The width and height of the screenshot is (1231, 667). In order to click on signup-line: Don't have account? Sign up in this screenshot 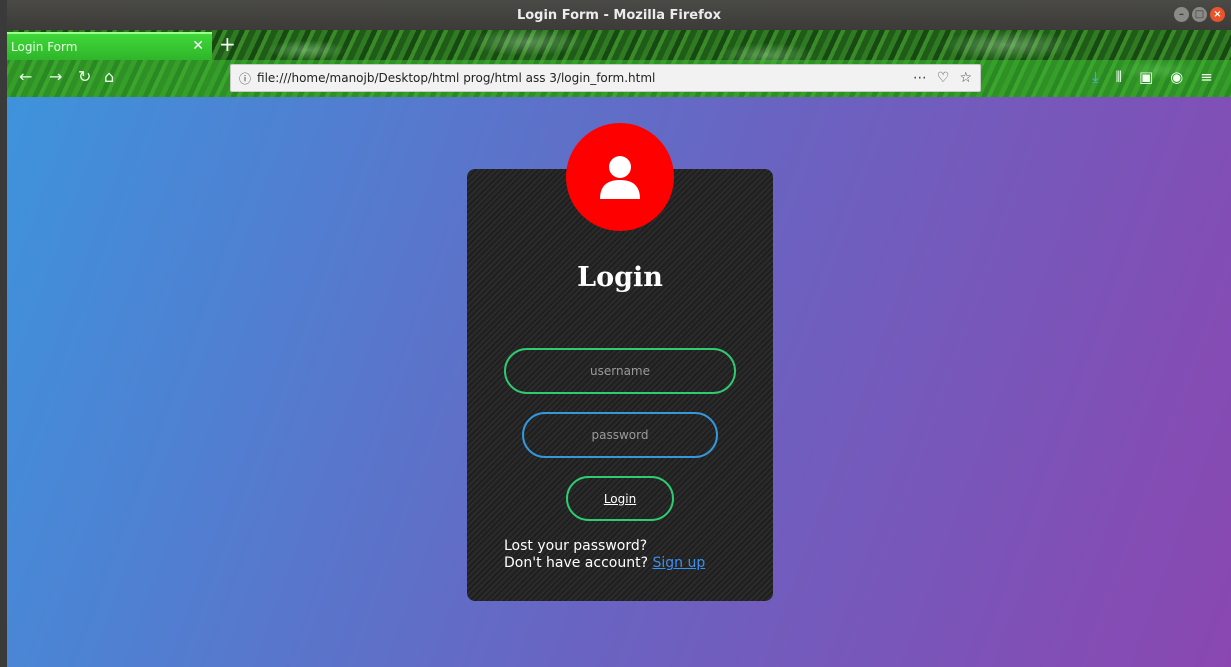, I will do `click(604, 563)`.